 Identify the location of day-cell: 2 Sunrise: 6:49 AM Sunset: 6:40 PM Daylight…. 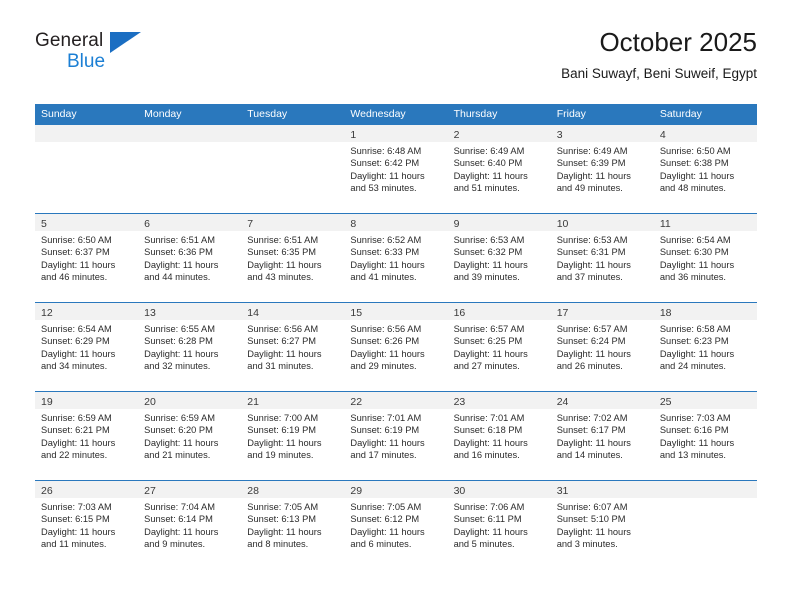
(499, 169).